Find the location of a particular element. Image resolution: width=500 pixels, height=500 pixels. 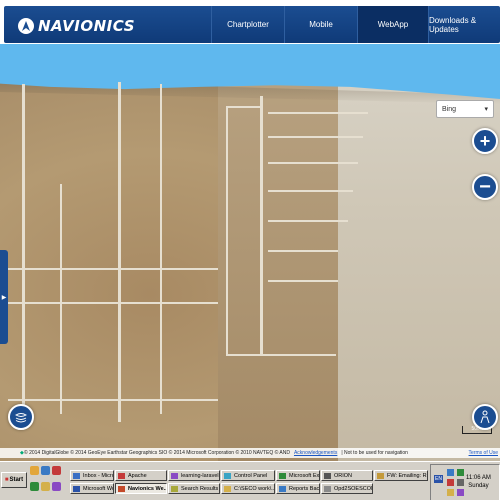

tab-chartplotter: Chartplotter is located at coordinates (247, 24).